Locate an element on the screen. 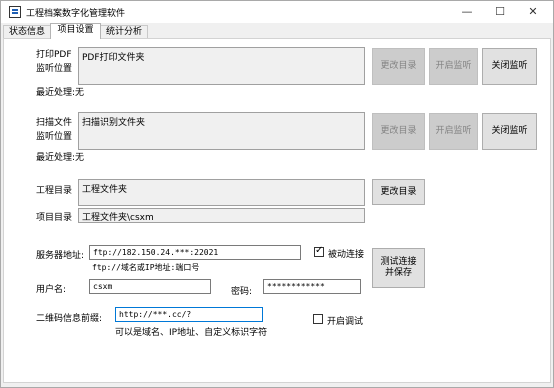 Image resolution: width=554 pixels, height=388 pixels. project-dir-label: 工程目录 is located at coordinates (54, 191).